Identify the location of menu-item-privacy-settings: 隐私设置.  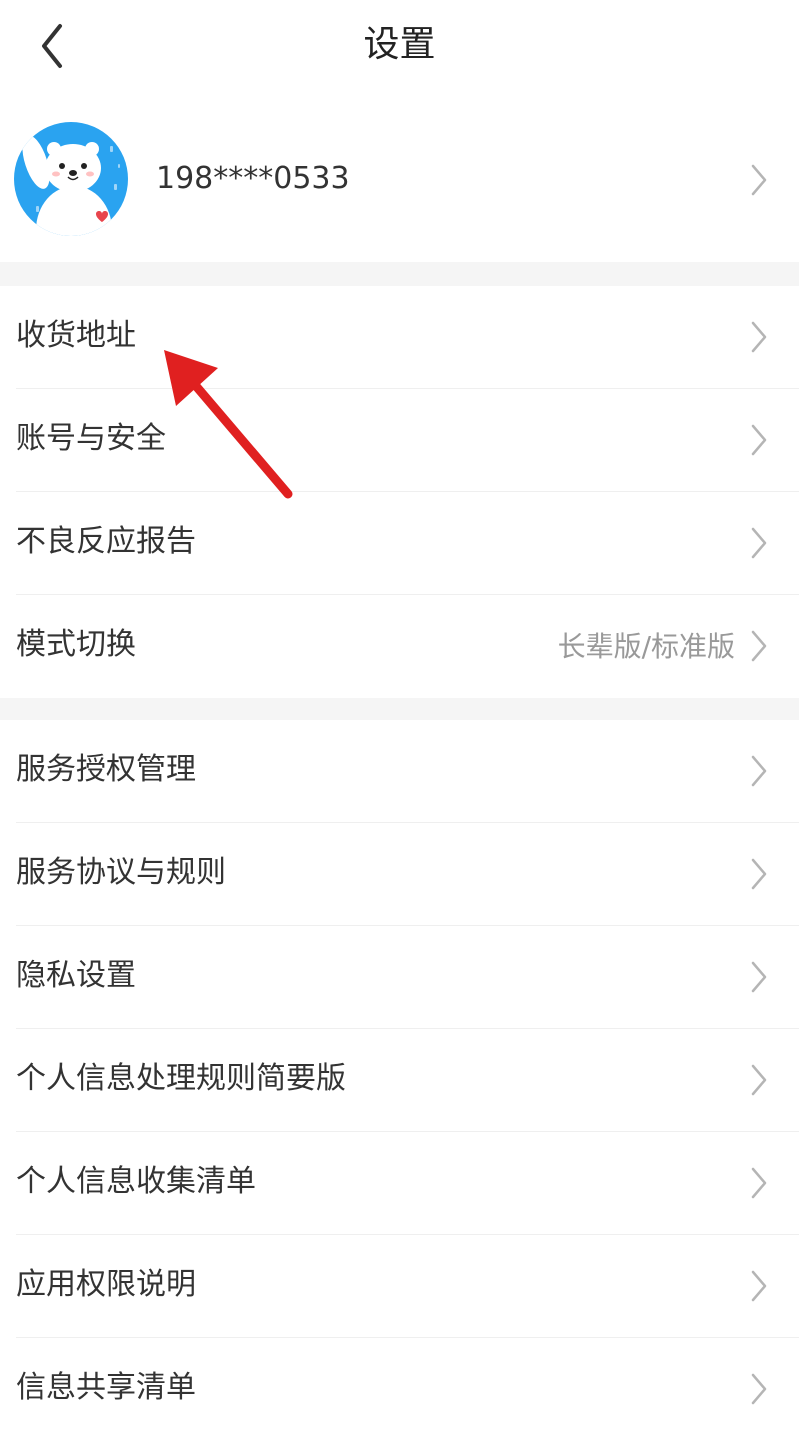
(399, 977).